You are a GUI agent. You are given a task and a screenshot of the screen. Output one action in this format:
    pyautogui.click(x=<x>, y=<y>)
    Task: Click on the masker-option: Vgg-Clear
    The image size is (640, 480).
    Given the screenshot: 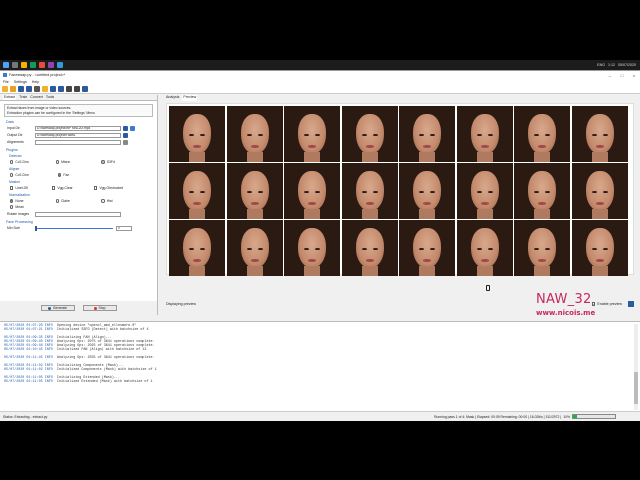 What is the action you would take?
    pyautogui.click(x=73, y=188)
    